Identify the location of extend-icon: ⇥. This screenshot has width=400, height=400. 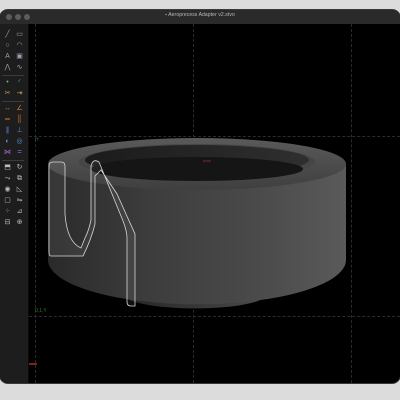
(19, 93).